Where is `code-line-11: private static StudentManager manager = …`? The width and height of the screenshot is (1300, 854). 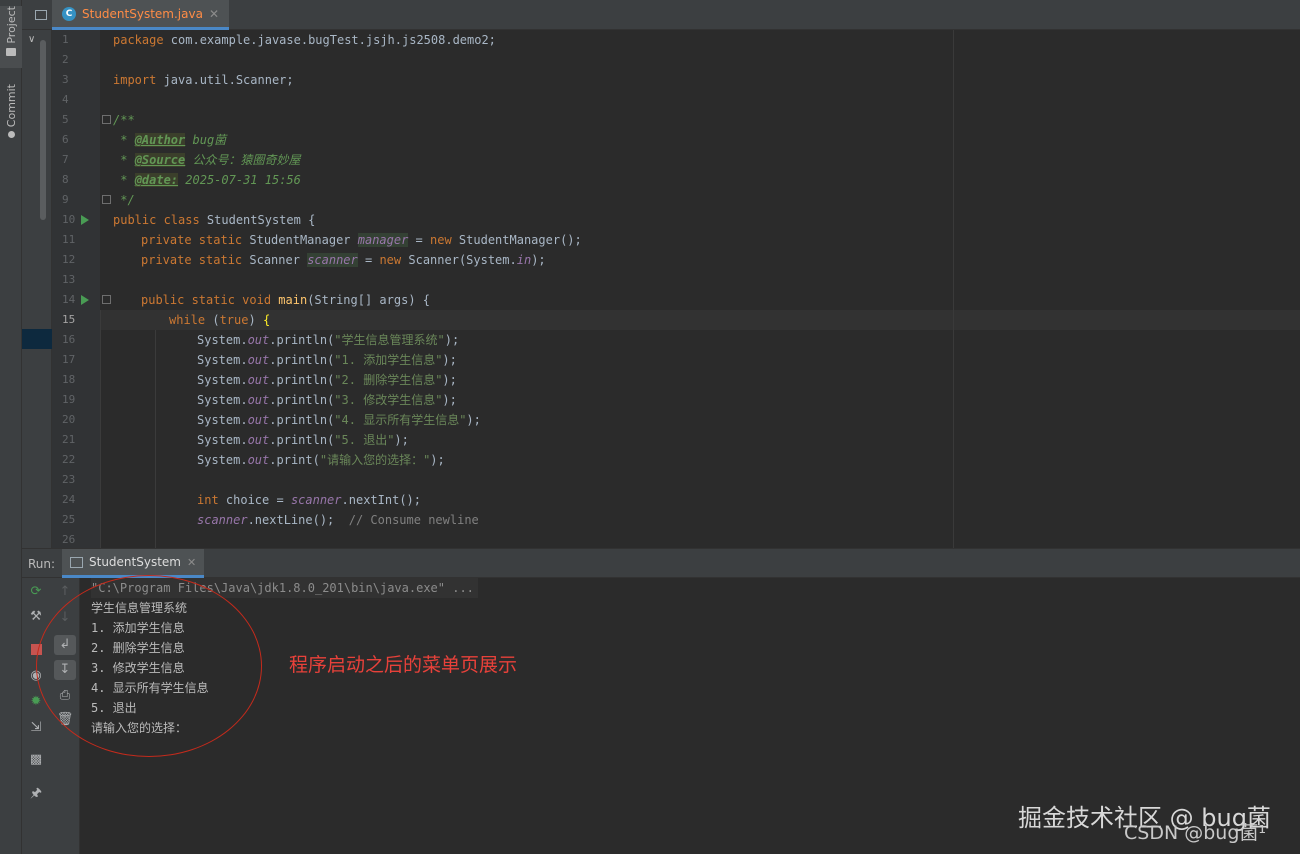
code-line-11: private static StudentManager manager = … is located at coordinates (361, 240).